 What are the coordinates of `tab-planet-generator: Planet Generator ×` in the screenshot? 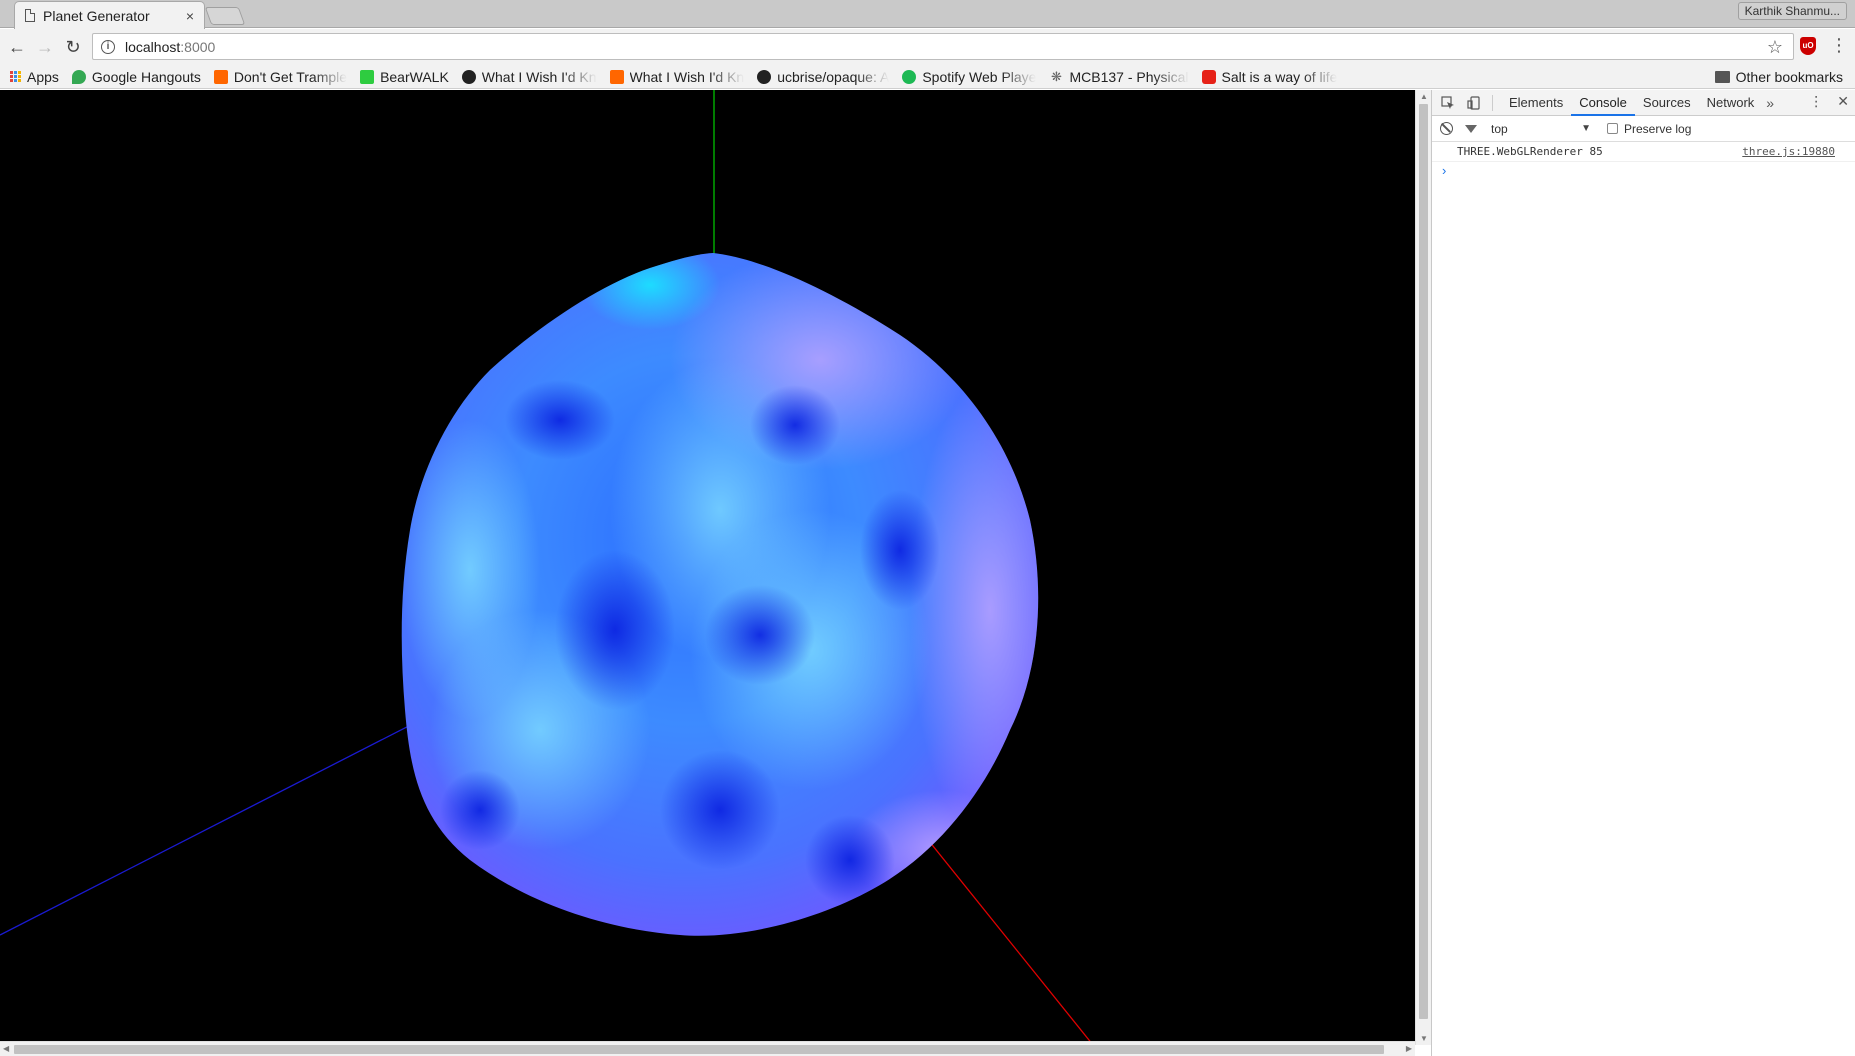 It's located at (109, 15).